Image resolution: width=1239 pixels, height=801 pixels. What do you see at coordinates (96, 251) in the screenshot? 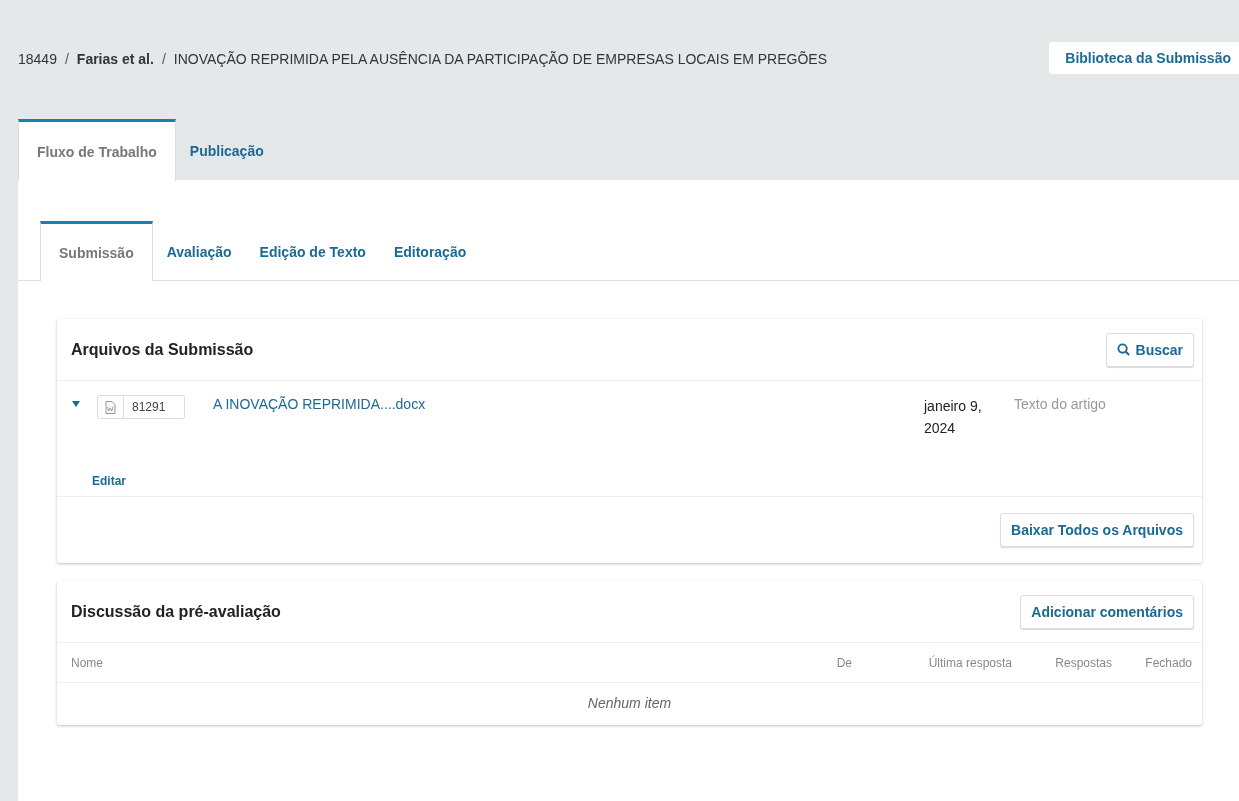
I see `stage-tab: Submissão` at bounding box center [96, 251].